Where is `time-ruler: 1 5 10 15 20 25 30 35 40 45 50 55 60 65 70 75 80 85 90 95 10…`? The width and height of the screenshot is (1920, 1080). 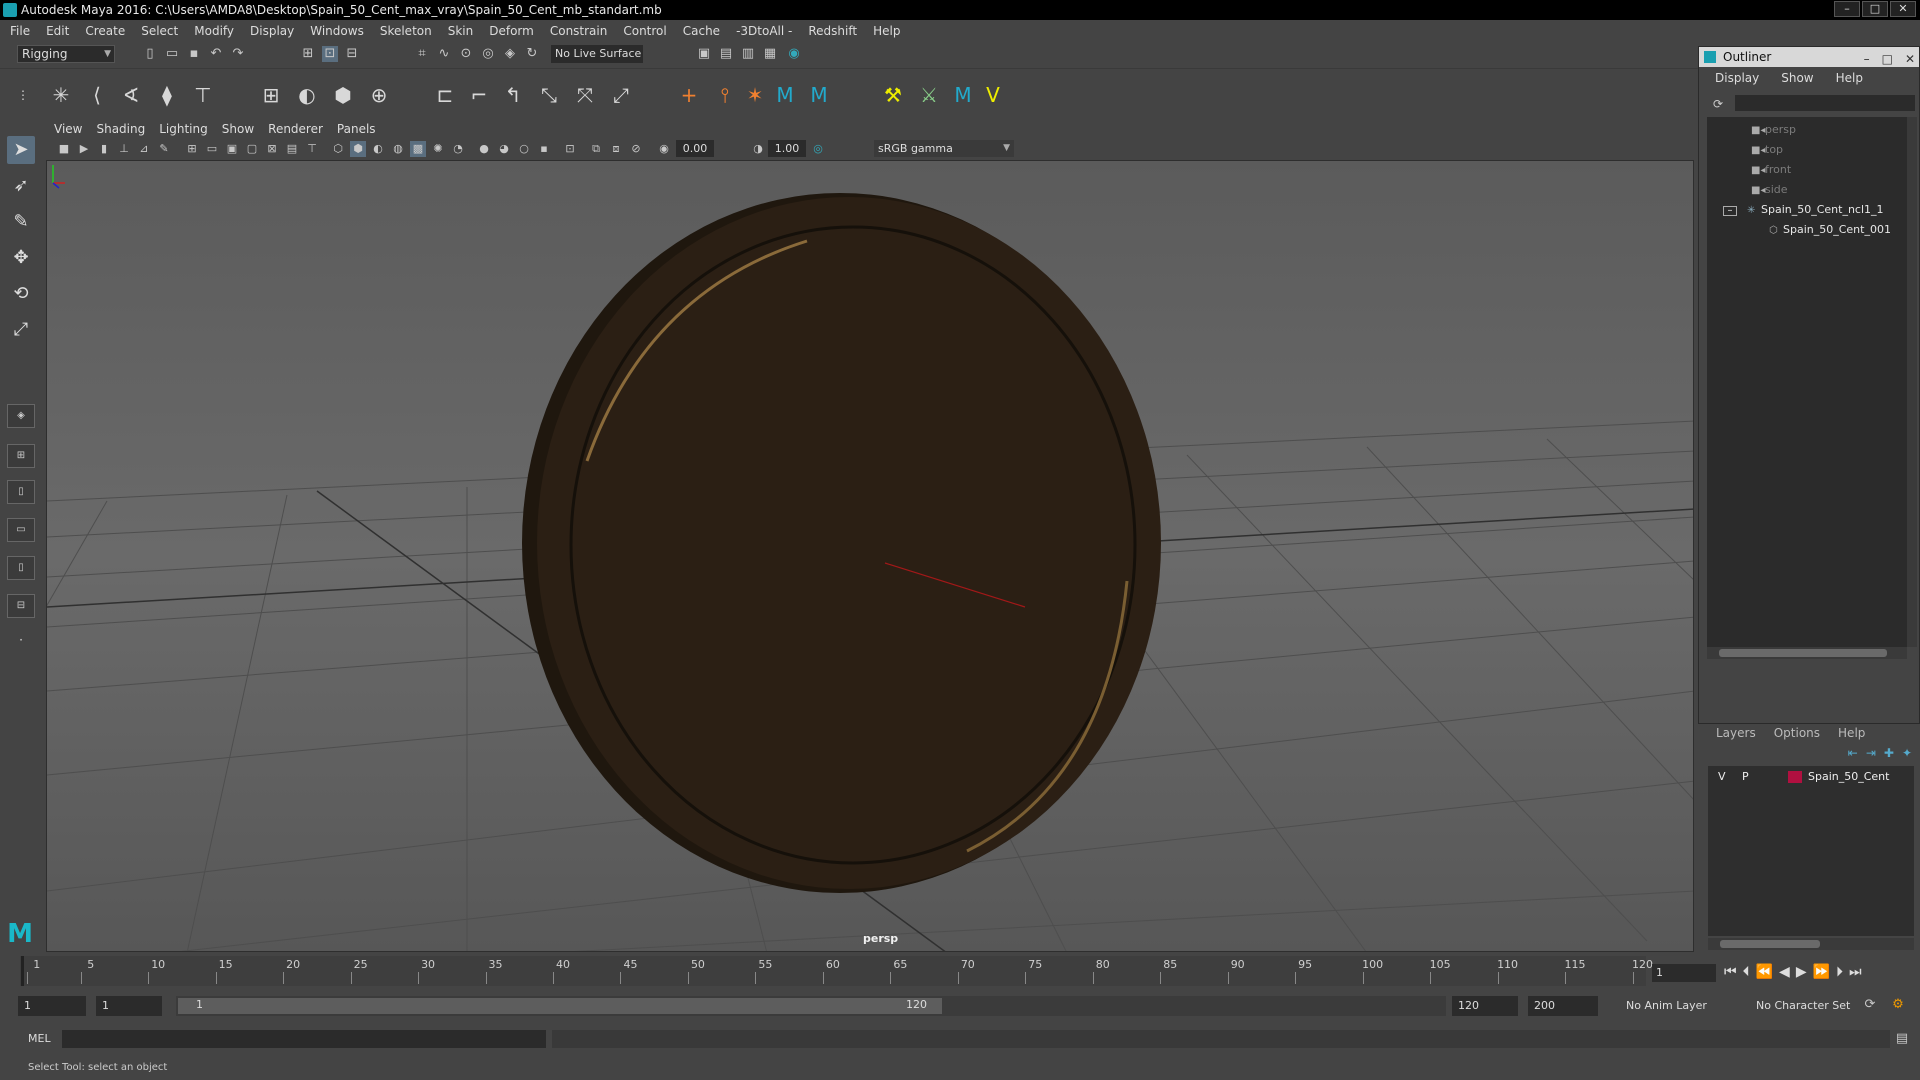
time-ruler: 1 5 10 15 20 25 30 35 40 45 50 55 60 65 70 75 80 85 90 95 10… is located at coordinates (836, 971).